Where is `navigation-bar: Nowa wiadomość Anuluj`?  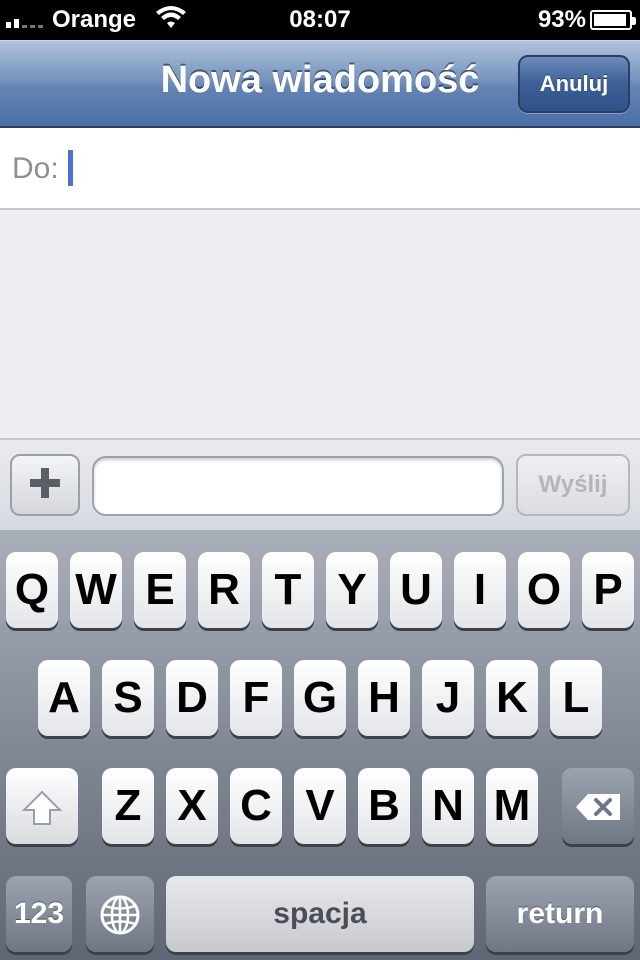 navigation-bar: Nowa wiadomość Anuluj is located at coordinates (320, 84).